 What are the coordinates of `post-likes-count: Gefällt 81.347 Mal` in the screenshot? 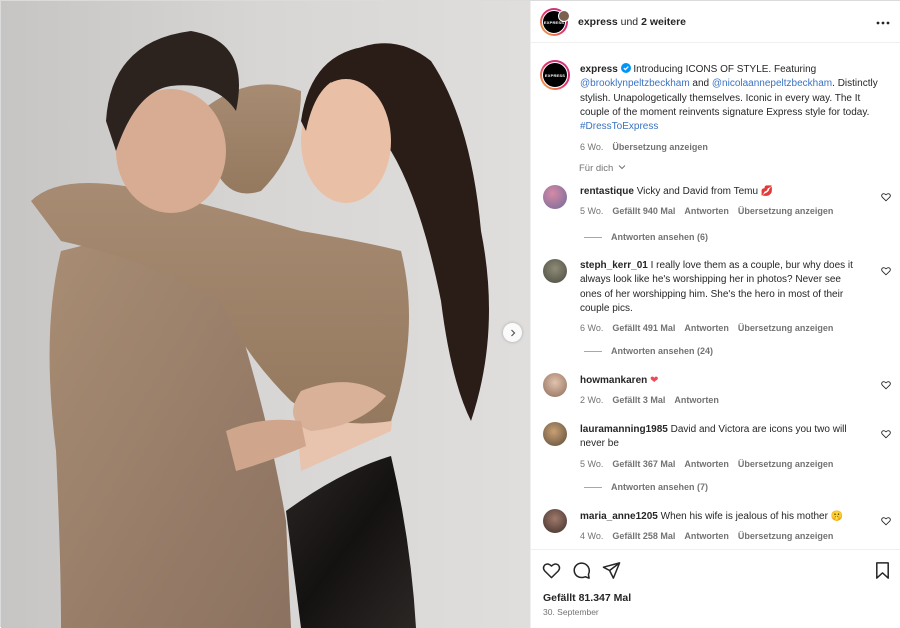 It's located at (587, 598).